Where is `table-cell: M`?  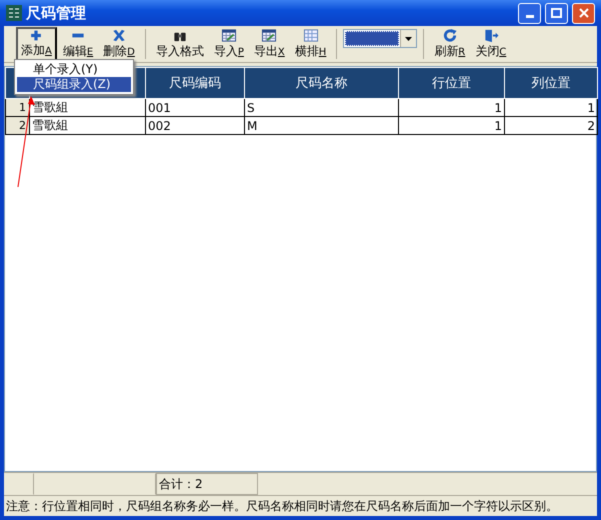 table-cell: M is located at coordinates (321, 125).